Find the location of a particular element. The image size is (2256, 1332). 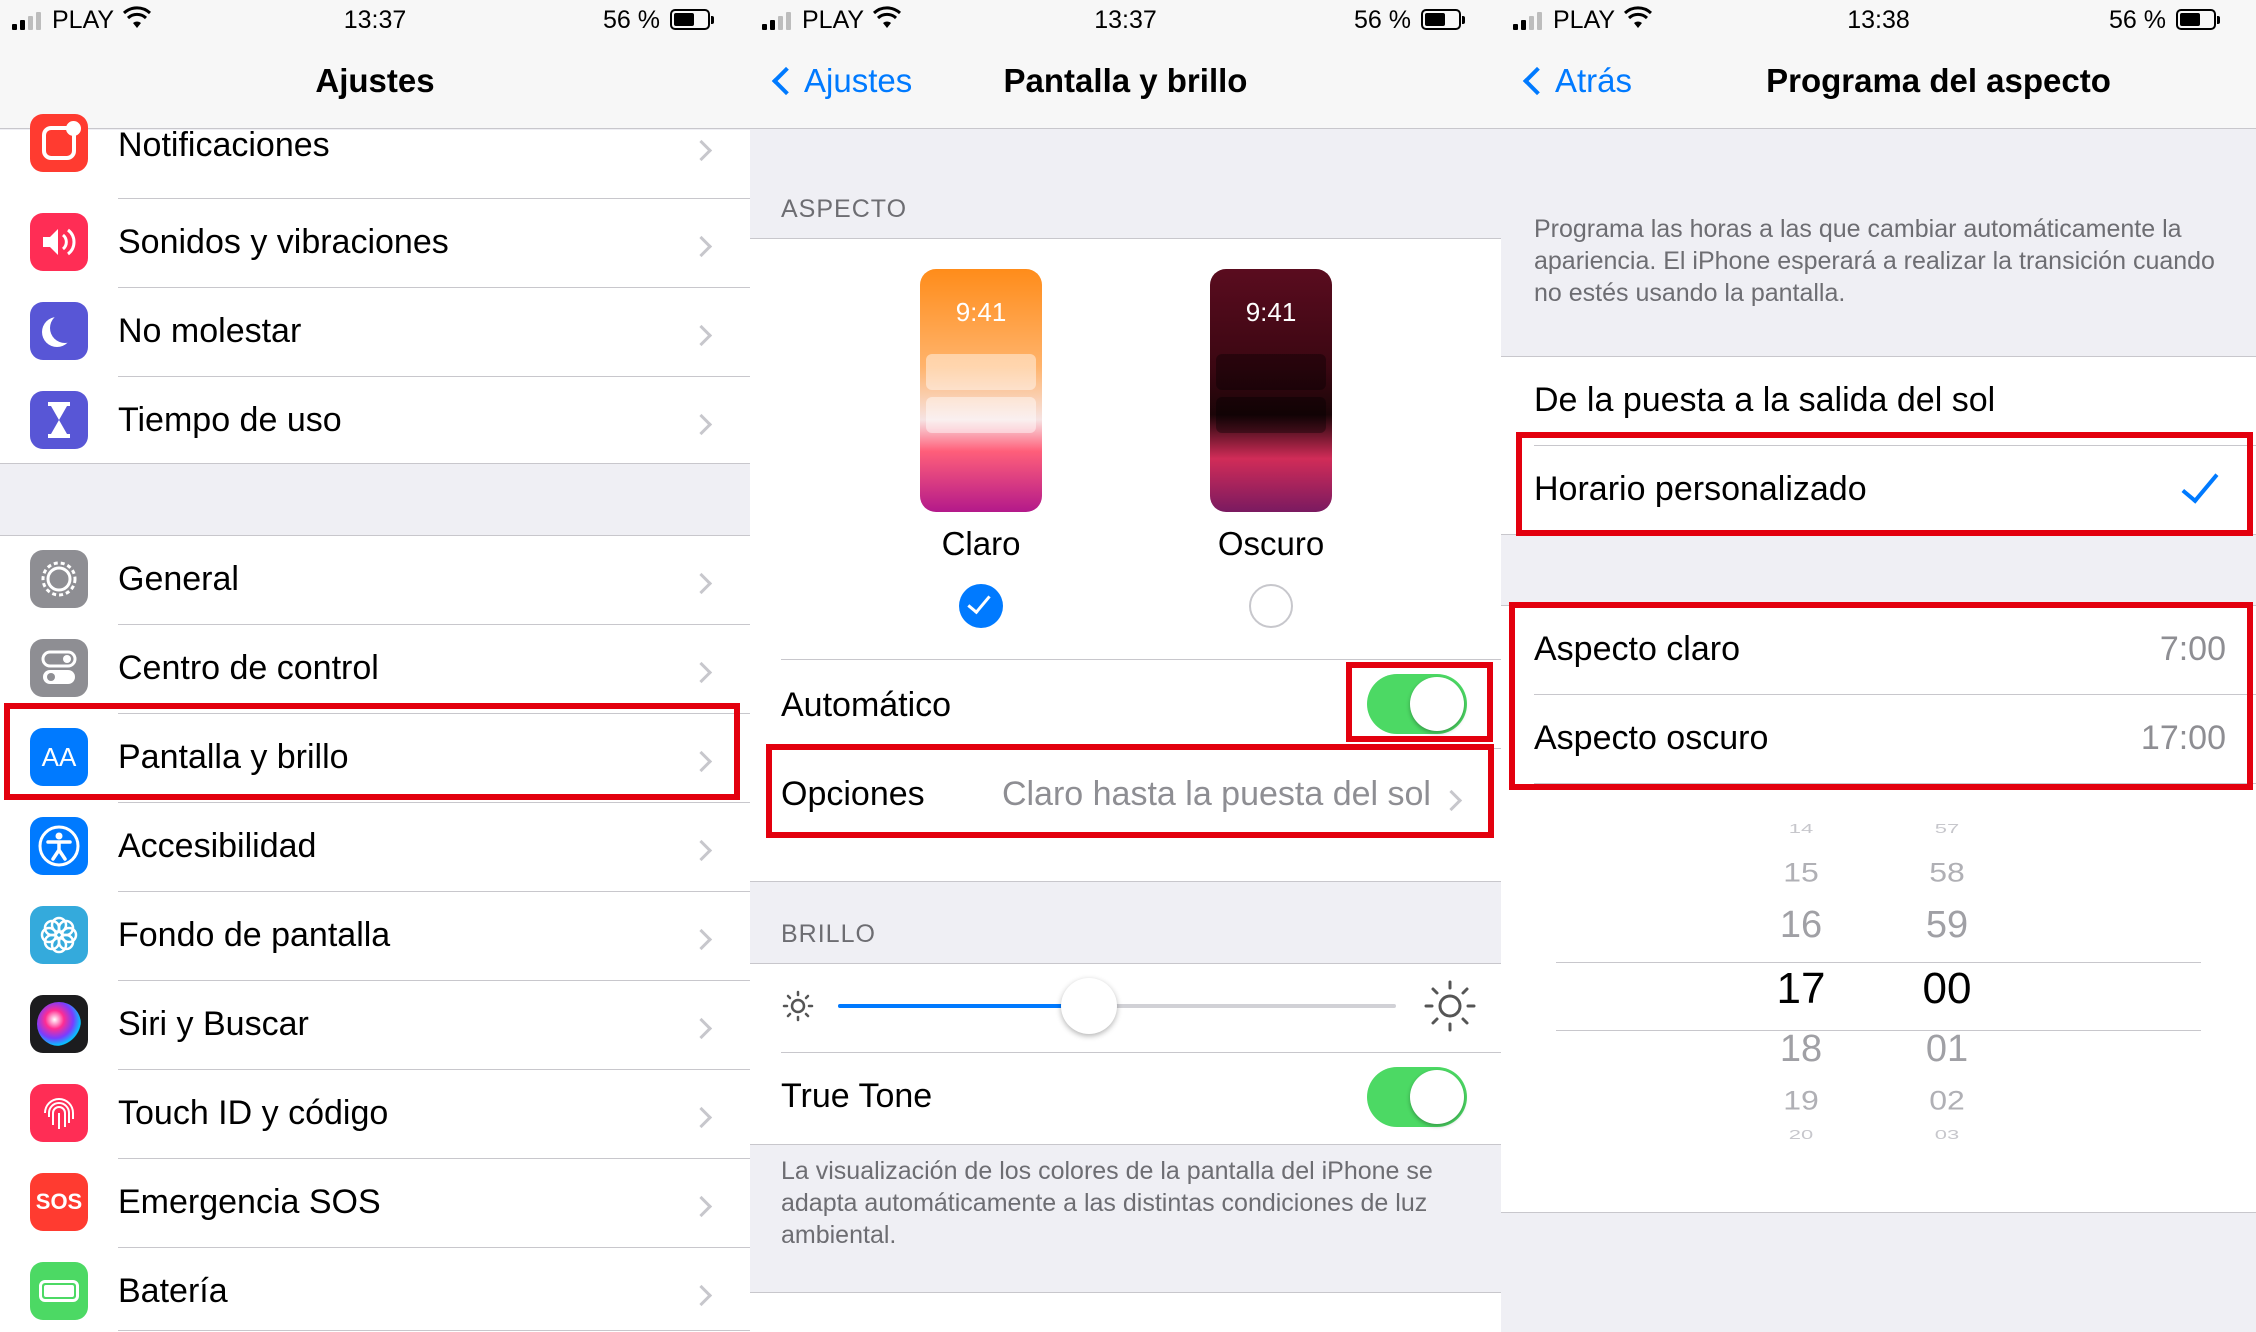

picker-selection-top is located at coordinates (1878, 962).